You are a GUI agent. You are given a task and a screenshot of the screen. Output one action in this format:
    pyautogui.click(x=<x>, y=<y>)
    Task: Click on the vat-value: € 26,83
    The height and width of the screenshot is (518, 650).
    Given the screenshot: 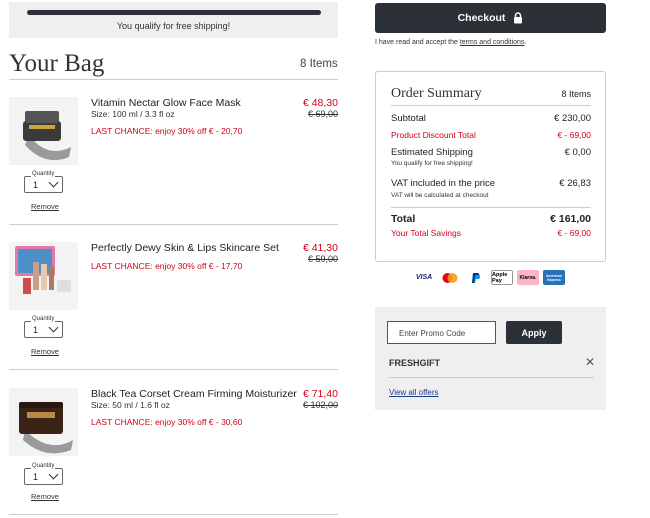 What is the action you would take?
    pyautogui.click(x=575, y=183)
    